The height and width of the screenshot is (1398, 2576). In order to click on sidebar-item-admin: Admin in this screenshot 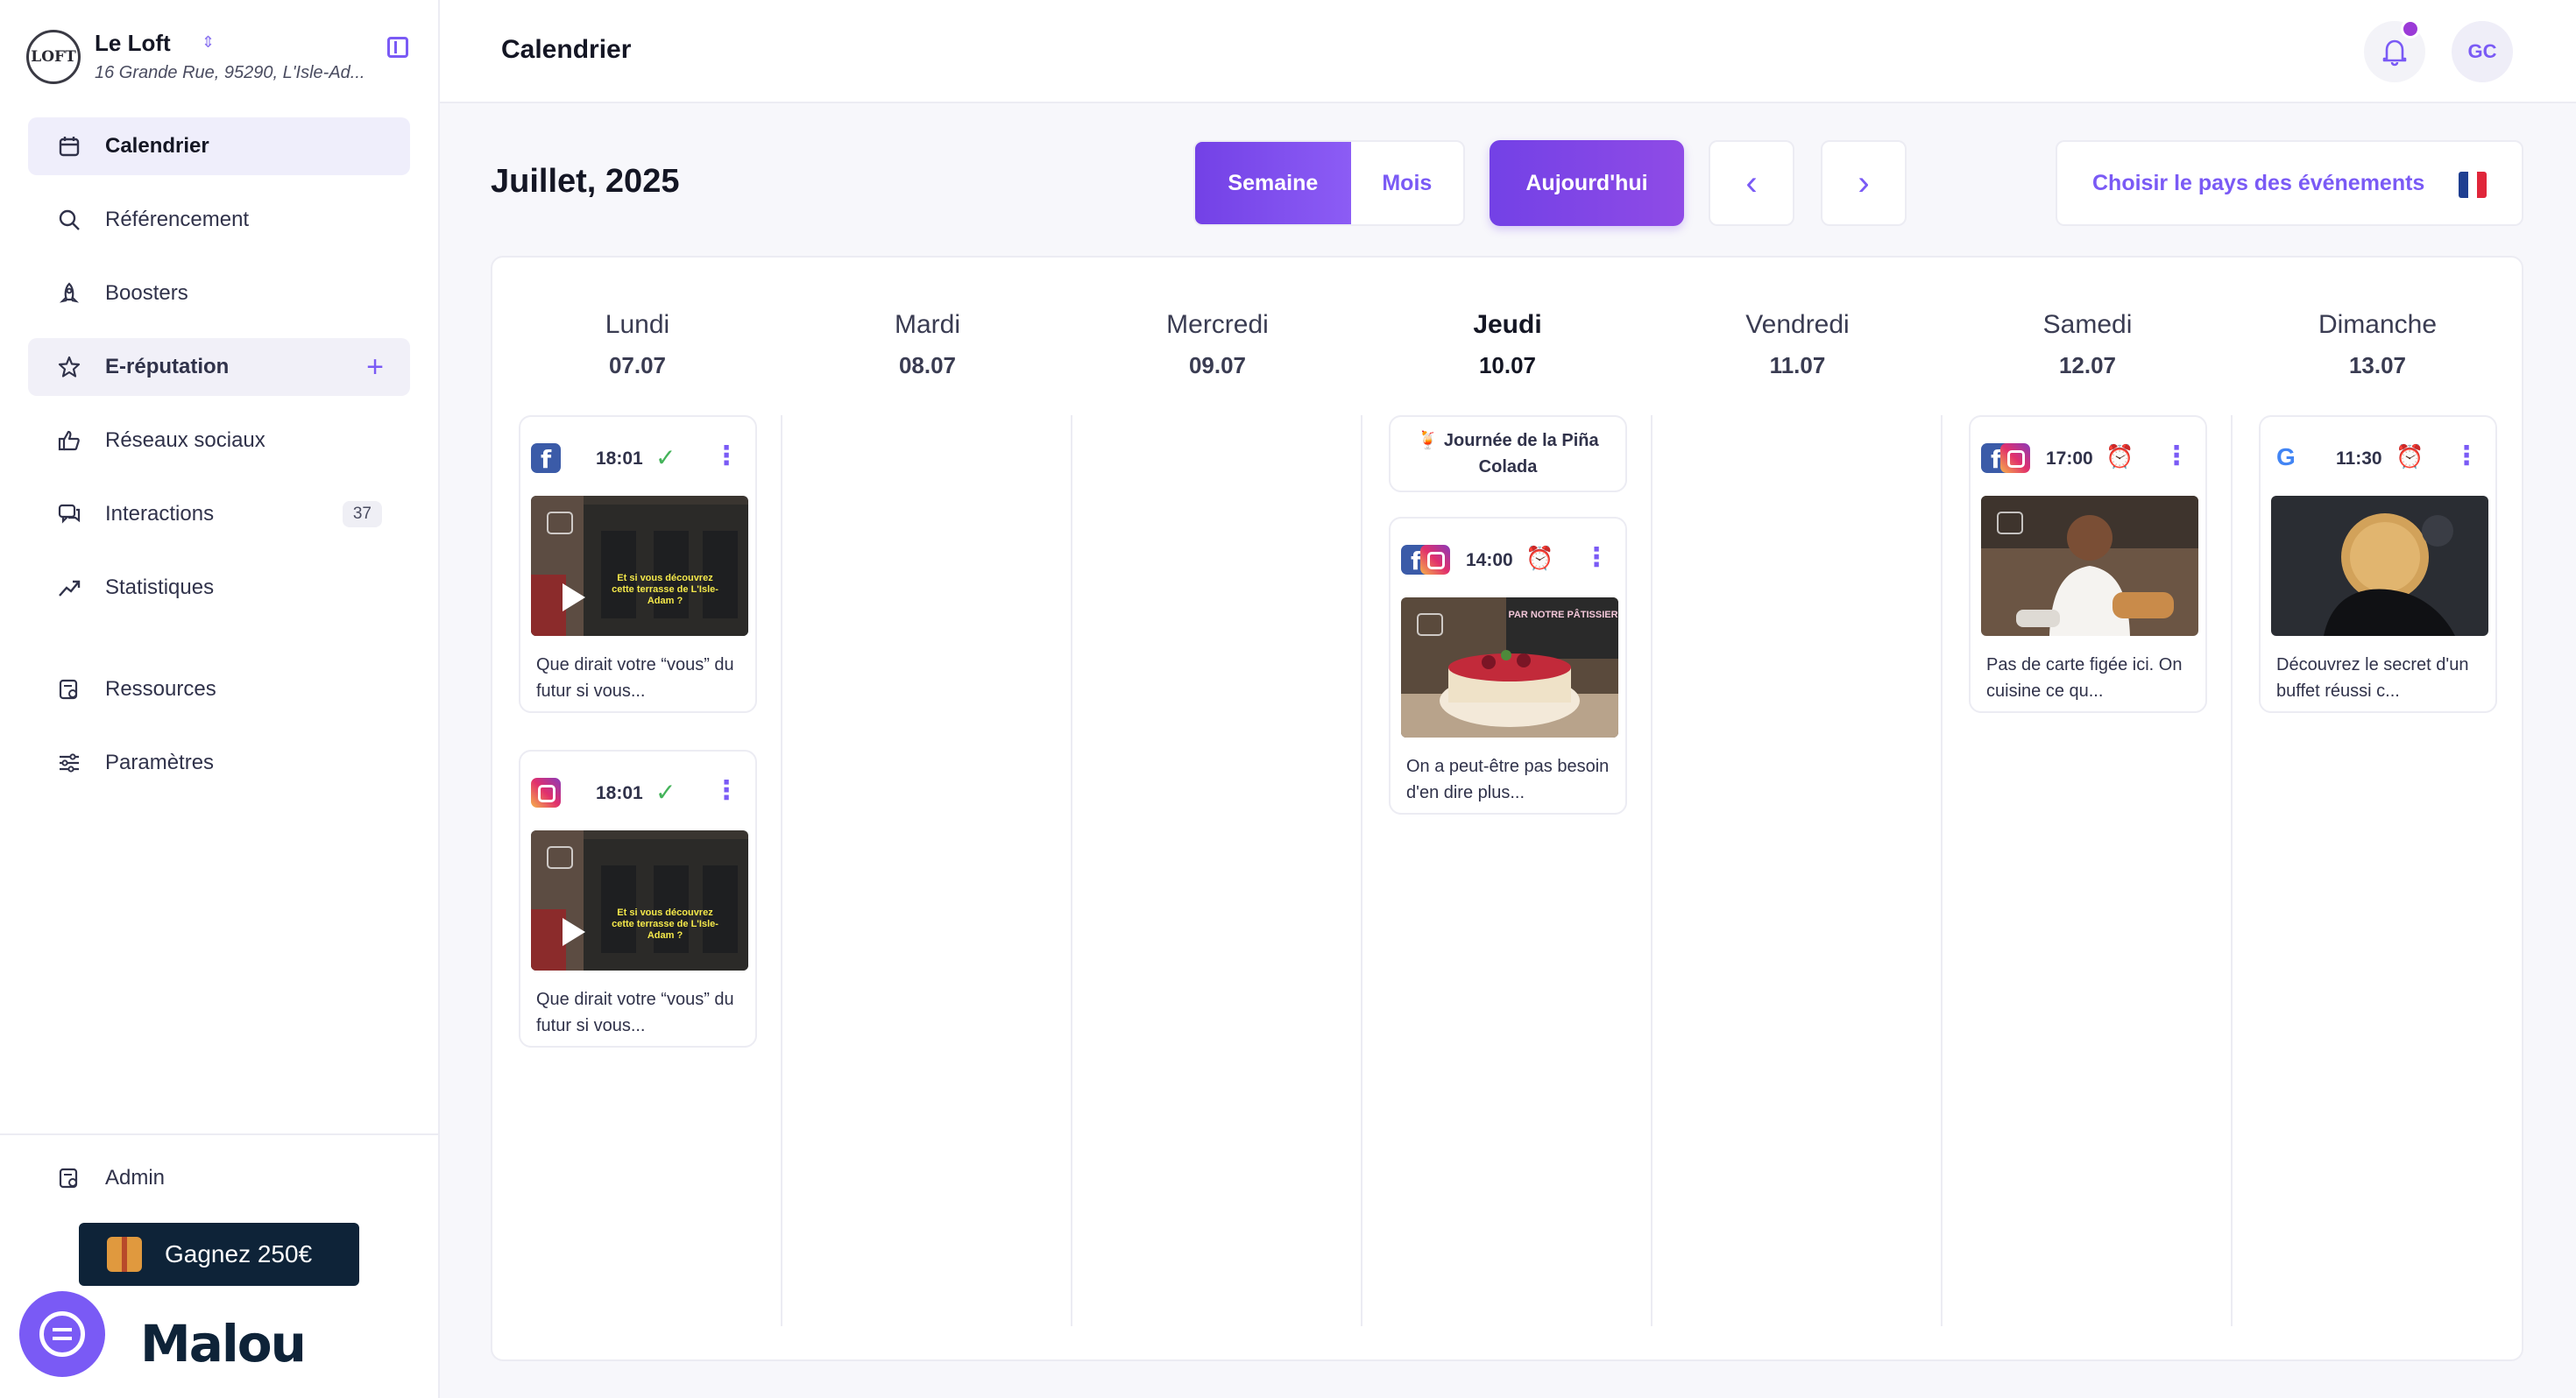, I will do `click(219, 1178)`.